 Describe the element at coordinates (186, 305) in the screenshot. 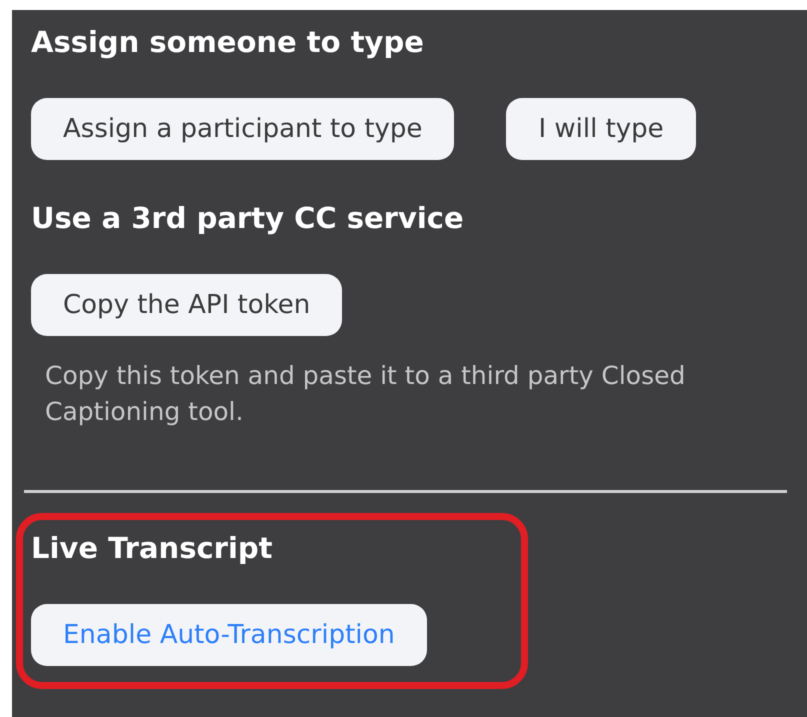

I see `action-button: Copy the API token` at that location.